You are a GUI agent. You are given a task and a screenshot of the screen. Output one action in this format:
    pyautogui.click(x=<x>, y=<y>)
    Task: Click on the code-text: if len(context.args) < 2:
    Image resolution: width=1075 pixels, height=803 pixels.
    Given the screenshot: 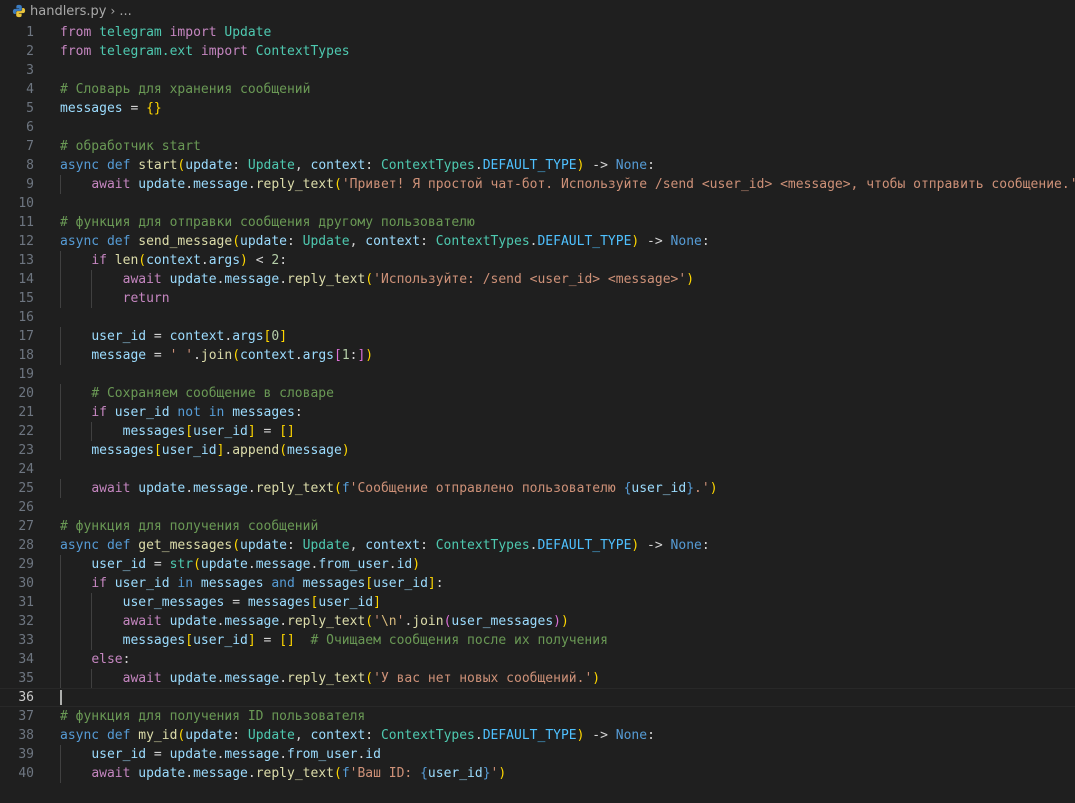 What is the action you would take?
    pyautogui.click(x=173, y=260)
    